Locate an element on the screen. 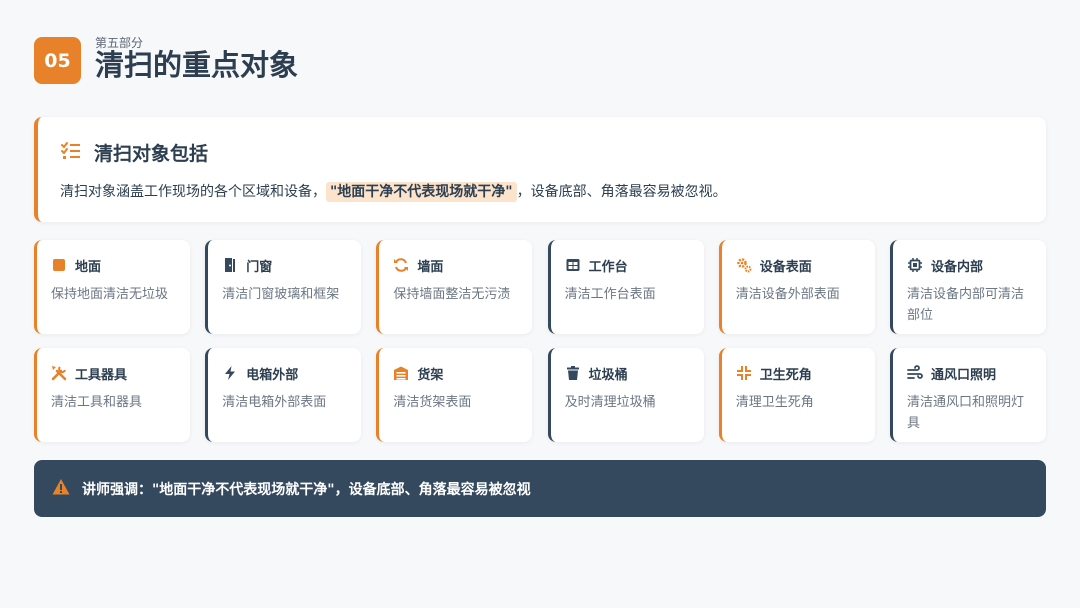  square-icon is located at coordinates (59, 265).